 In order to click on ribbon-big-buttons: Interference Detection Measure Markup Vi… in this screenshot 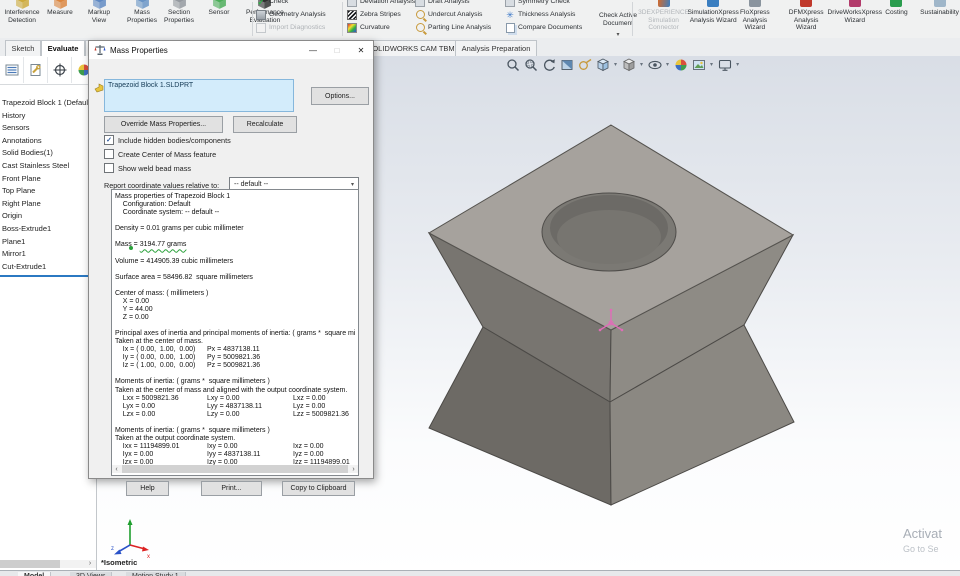, I will do `click(144, 12)`.